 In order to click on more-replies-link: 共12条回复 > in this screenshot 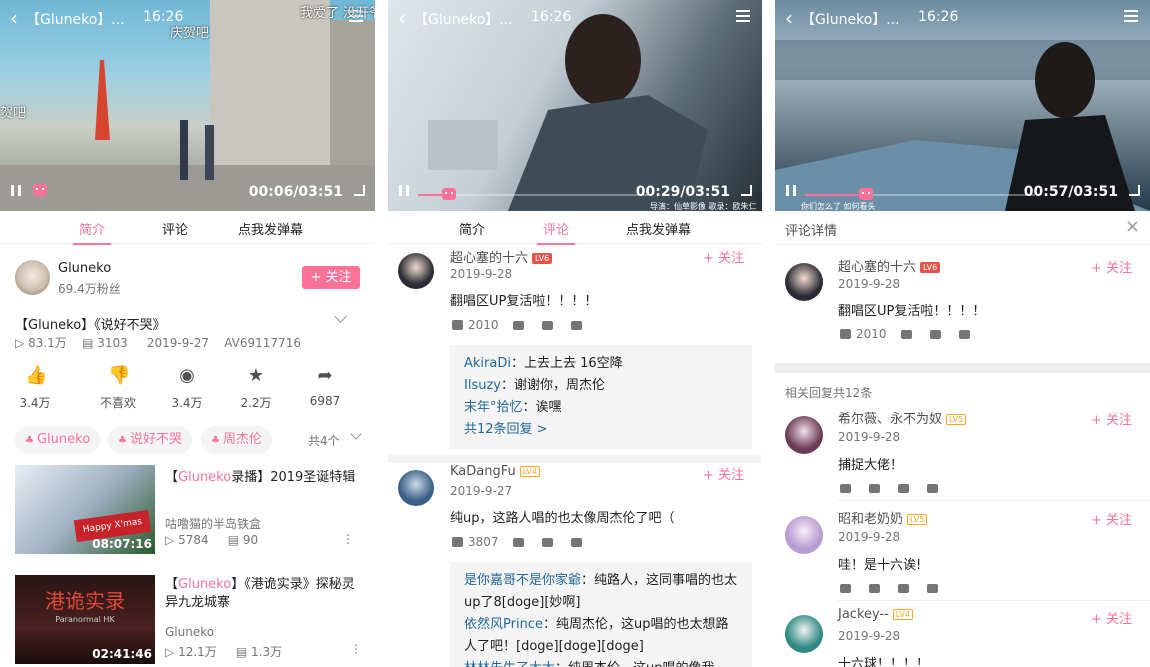, I will do `click(601, 430)`.